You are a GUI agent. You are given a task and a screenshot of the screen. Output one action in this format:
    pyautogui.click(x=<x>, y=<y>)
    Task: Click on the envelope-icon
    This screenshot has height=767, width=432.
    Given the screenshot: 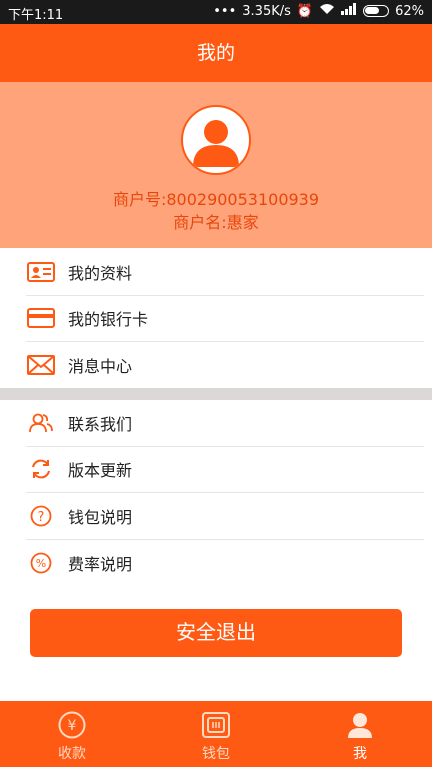 What is the action you would take?
    pyautogui.click(x=41, y=365)
    